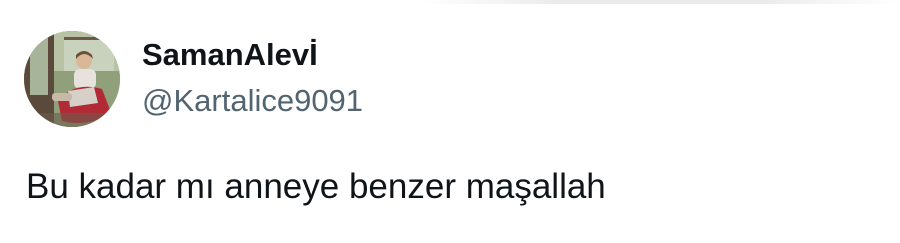 Image resolution: width=900 pixels, height=243 pixels. I want to click on avatar, so click(72, 79).